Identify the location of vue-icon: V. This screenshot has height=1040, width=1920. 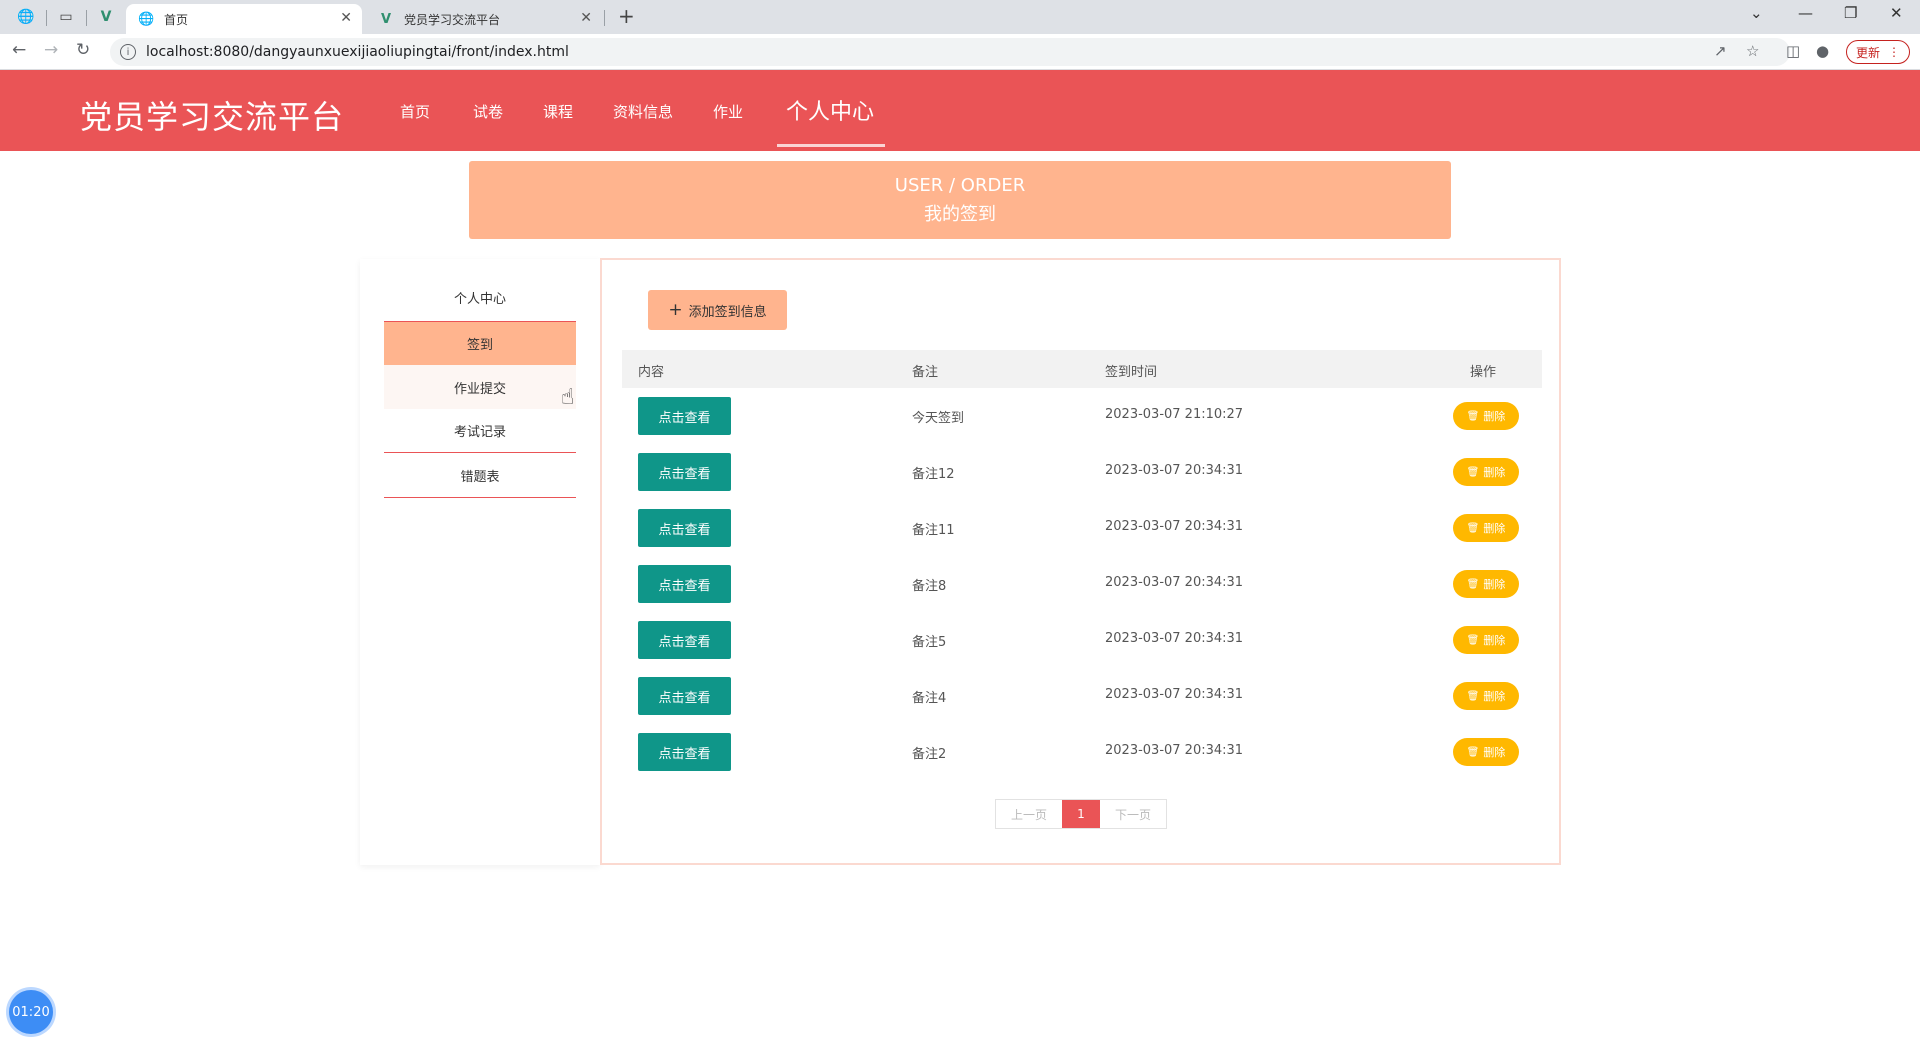
(386, 19).